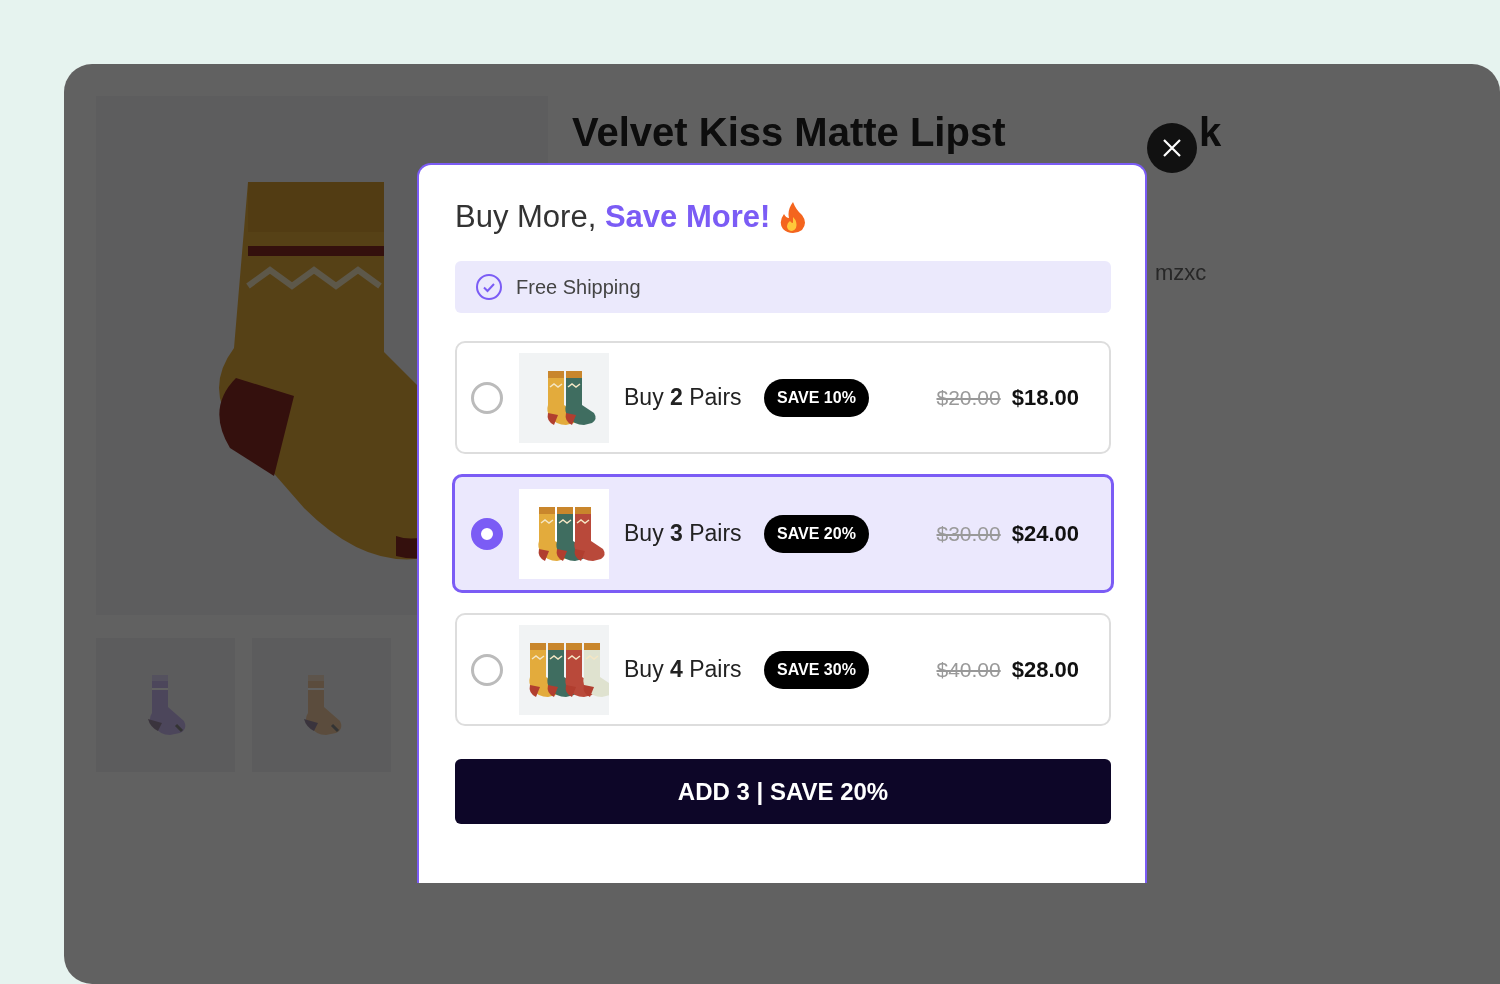  Describe the element at coordinates (683, 533) in the screenshot. I see `option-label: Buy 3 Pairs` at that location.